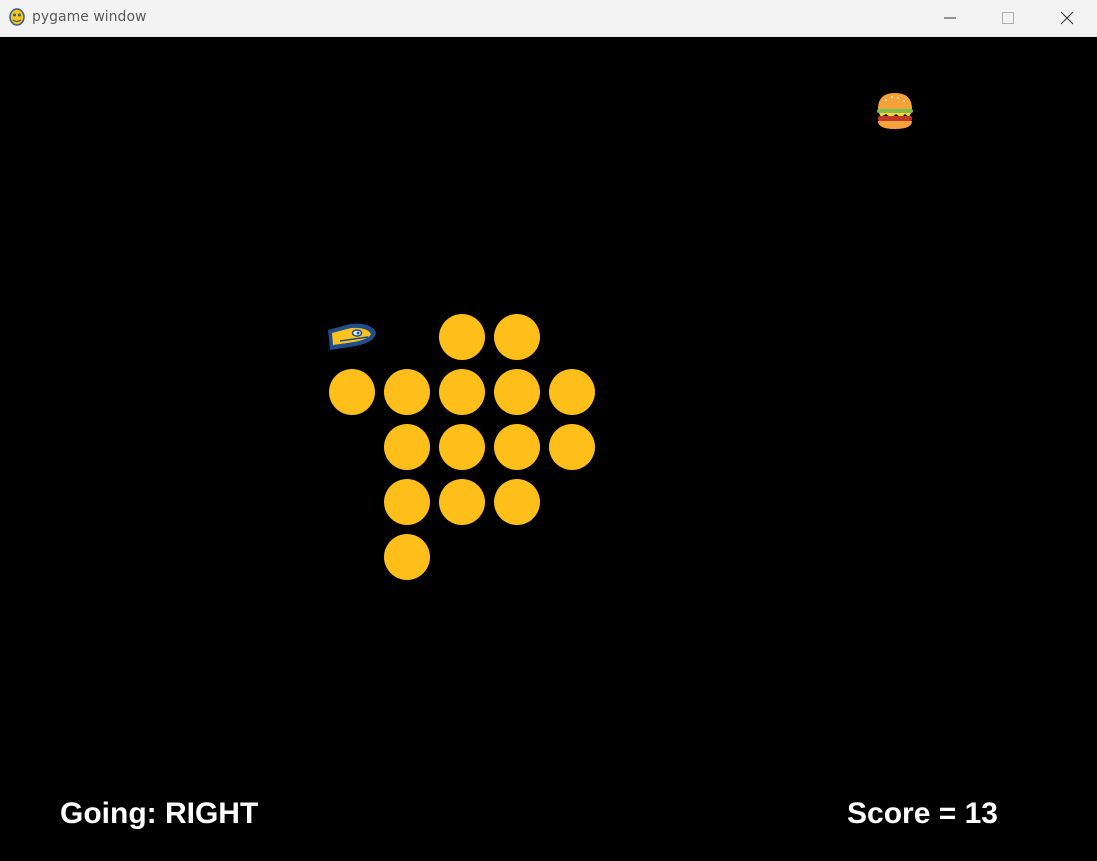 Image resolution: width=1097 pixels, height=861 pixels. I want to click on minimize-button, so click(950, 18).